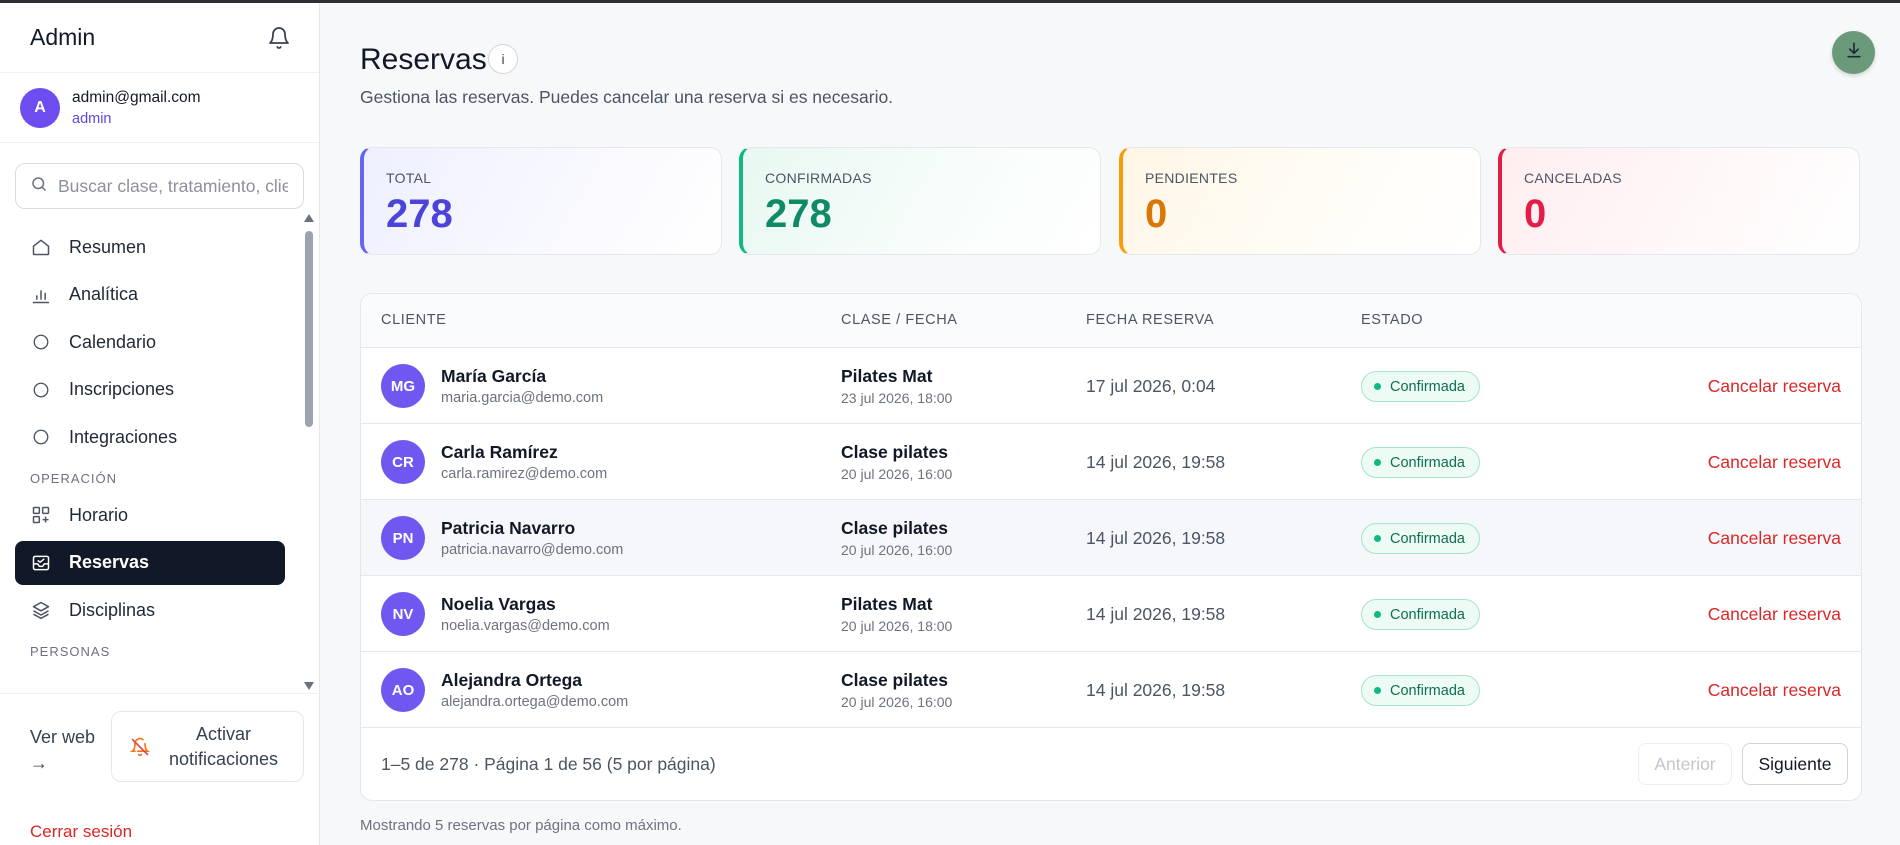 The image size is (1900, 845). Describe the element at coordinates (140, 747) in the screenshot. I see `bell-off-icon` at that location.